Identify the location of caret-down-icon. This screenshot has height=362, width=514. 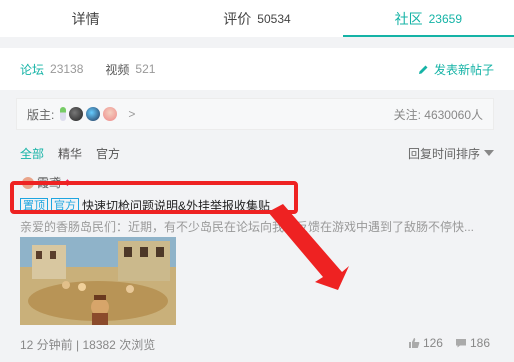
(489, 153).